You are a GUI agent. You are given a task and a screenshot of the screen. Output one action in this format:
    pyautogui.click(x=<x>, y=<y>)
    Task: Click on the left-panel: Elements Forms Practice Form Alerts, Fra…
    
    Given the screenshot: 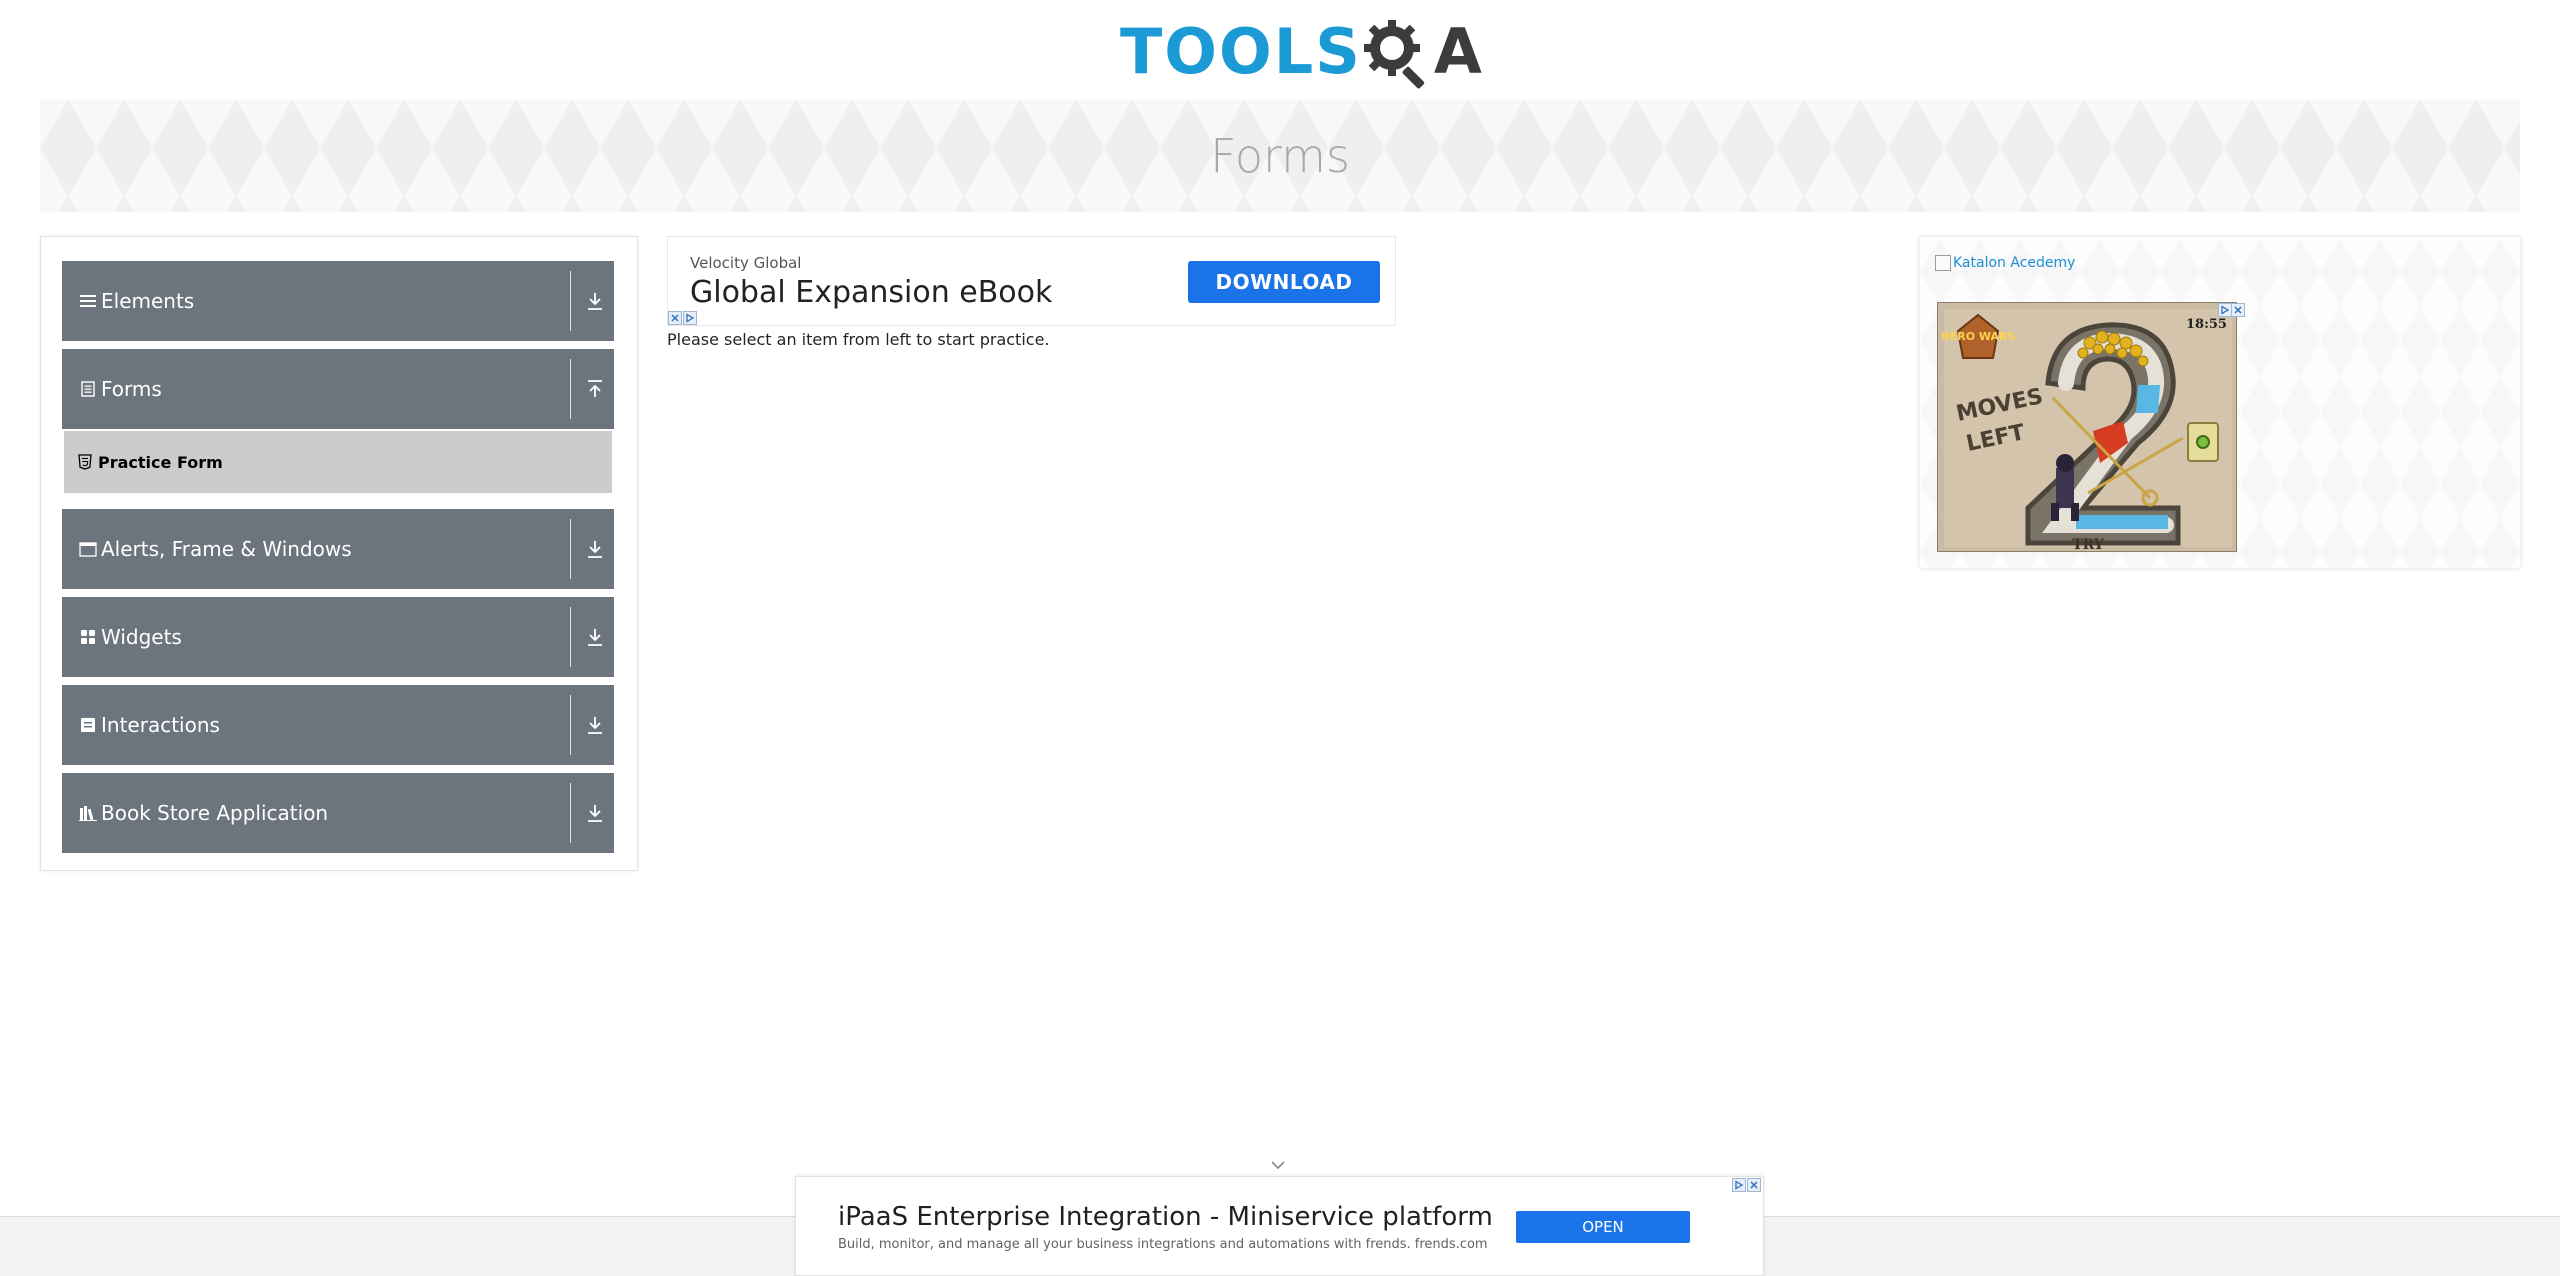 What is the action you would take?
    pyautogui.click(x=339, y=553)
    